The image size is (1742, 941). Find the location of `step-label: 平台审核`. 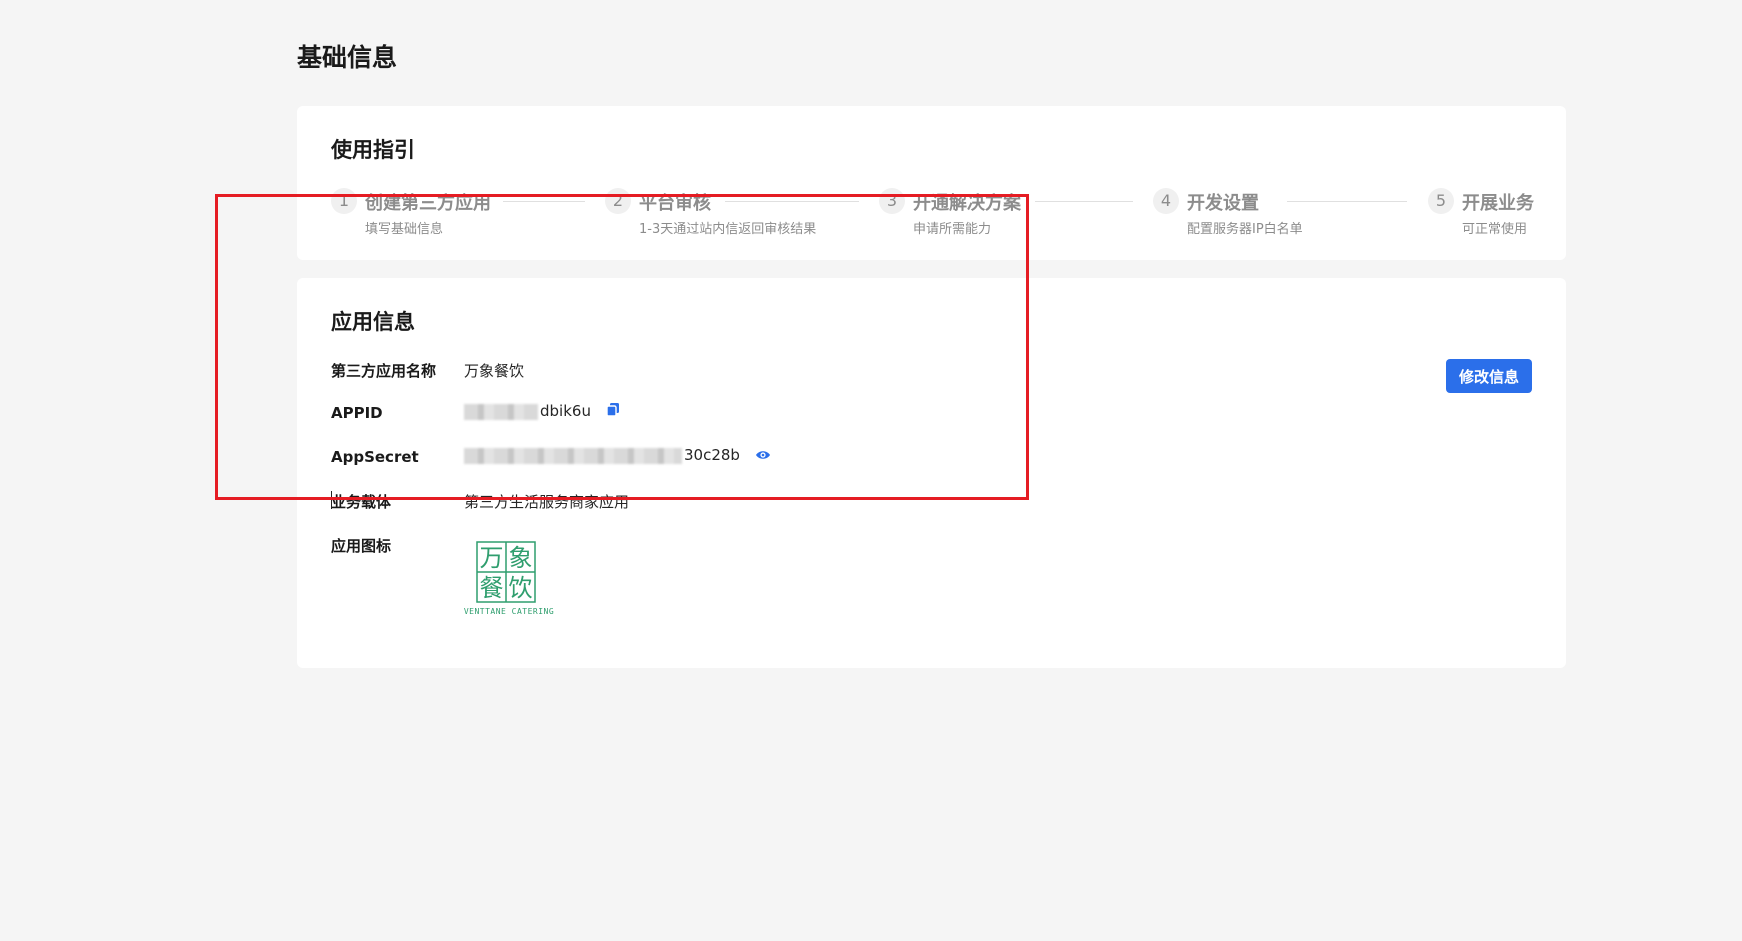

step-label: 平台审核 is located at coordinates (675, 203).